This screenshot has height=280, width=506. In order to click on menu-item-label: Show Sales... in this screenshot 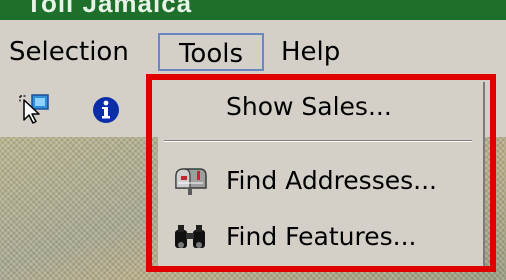, I will do `click(309, 106)`.